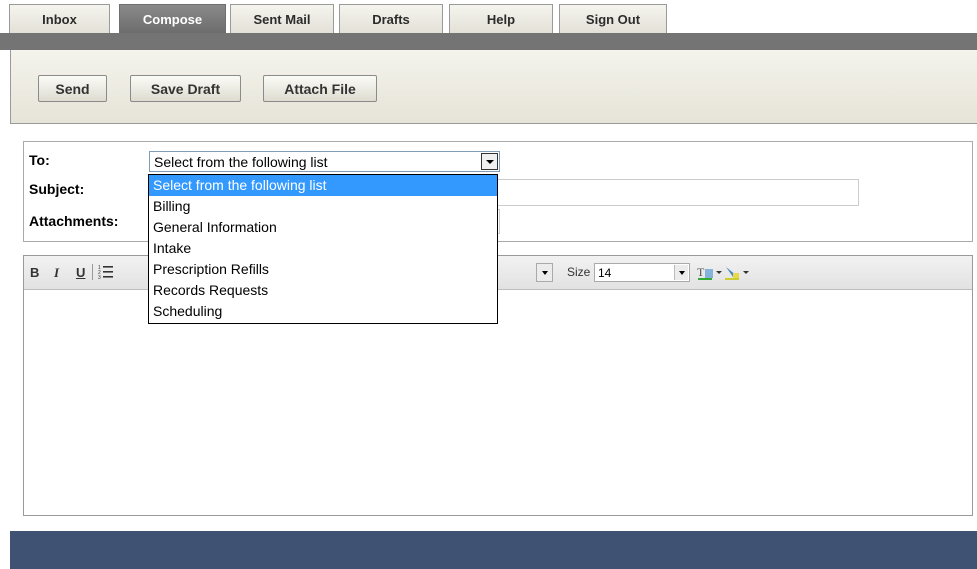  I want to click on subject-label: Subject:, so click(57, 189).